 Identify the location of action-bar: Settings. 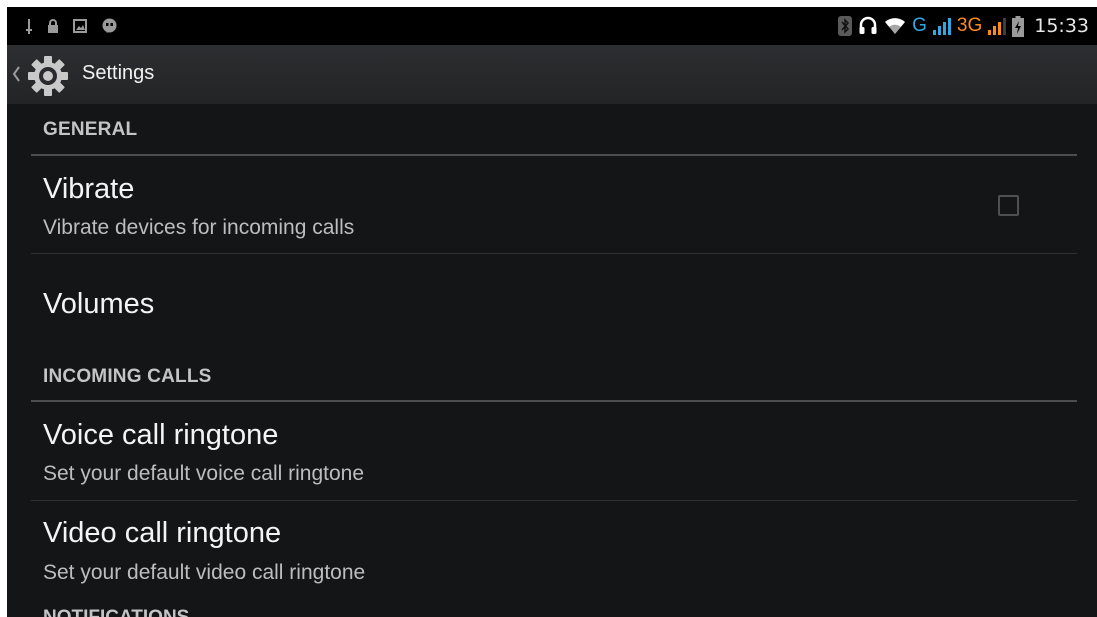
(552, 74).